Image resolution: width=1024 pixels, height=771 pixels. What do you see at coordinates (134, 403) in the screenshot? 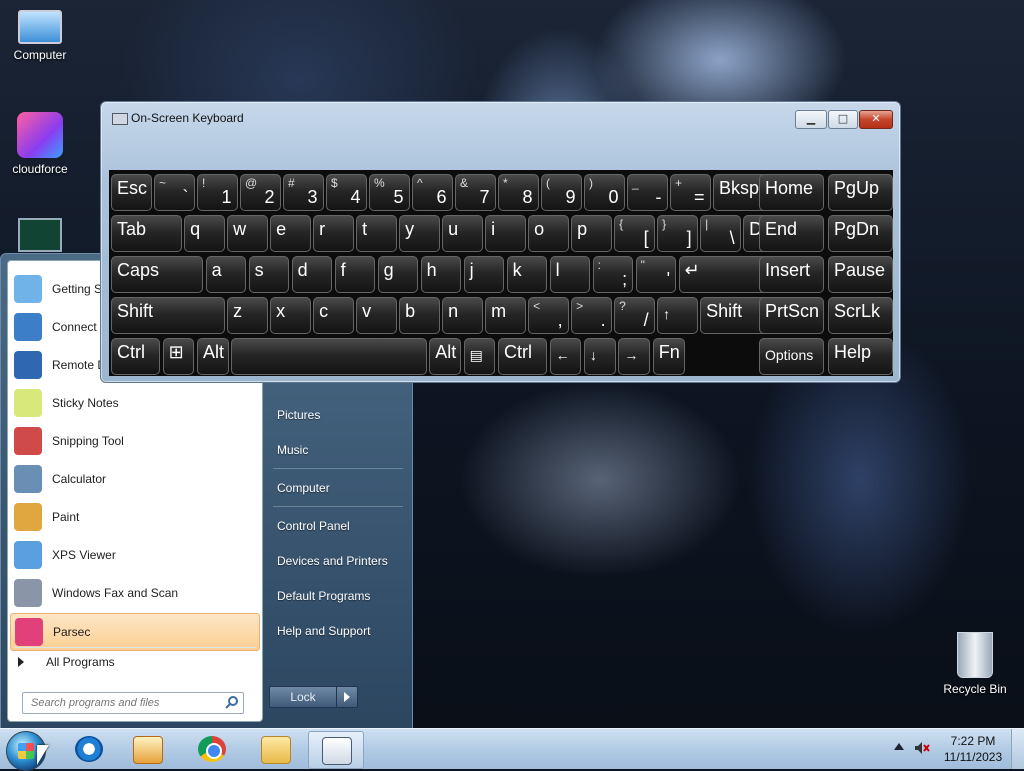
I see `start-menu-item: Sticky Notes` at bounding box center [134, 403].